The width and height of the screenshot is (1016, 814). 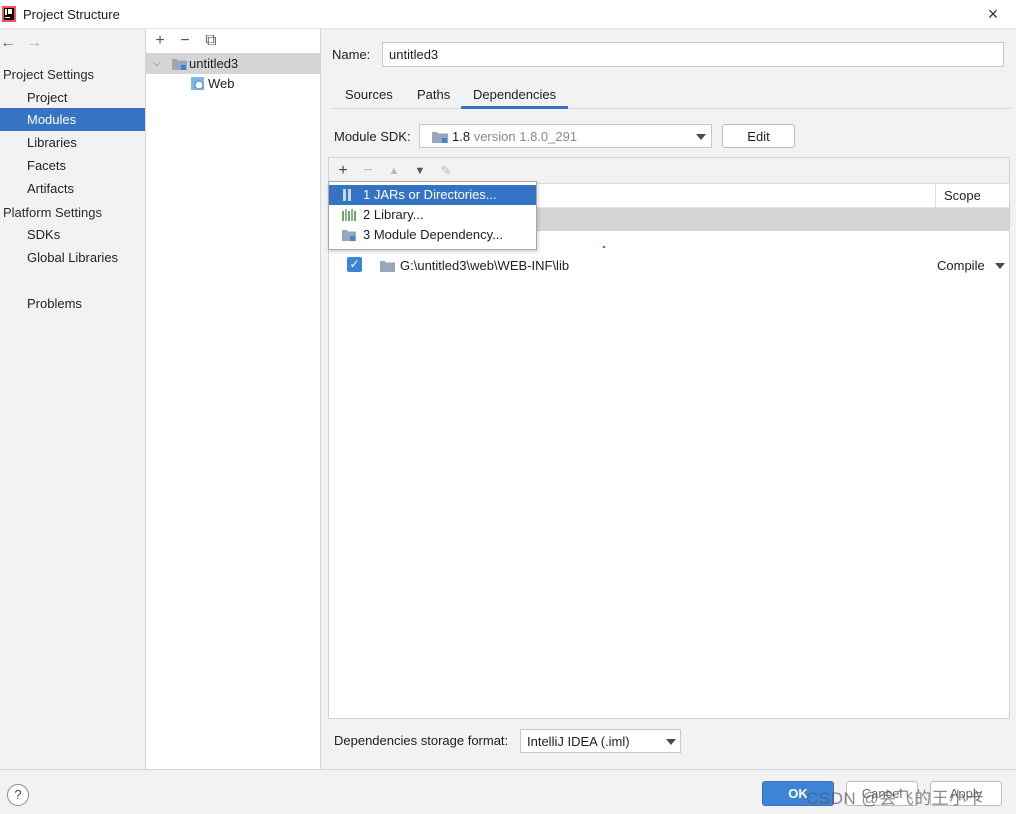 What do you see at coordinates (882, 793) in the screenshot?
I see `cancel-button: Cancel` at bounding box center [882, 793].